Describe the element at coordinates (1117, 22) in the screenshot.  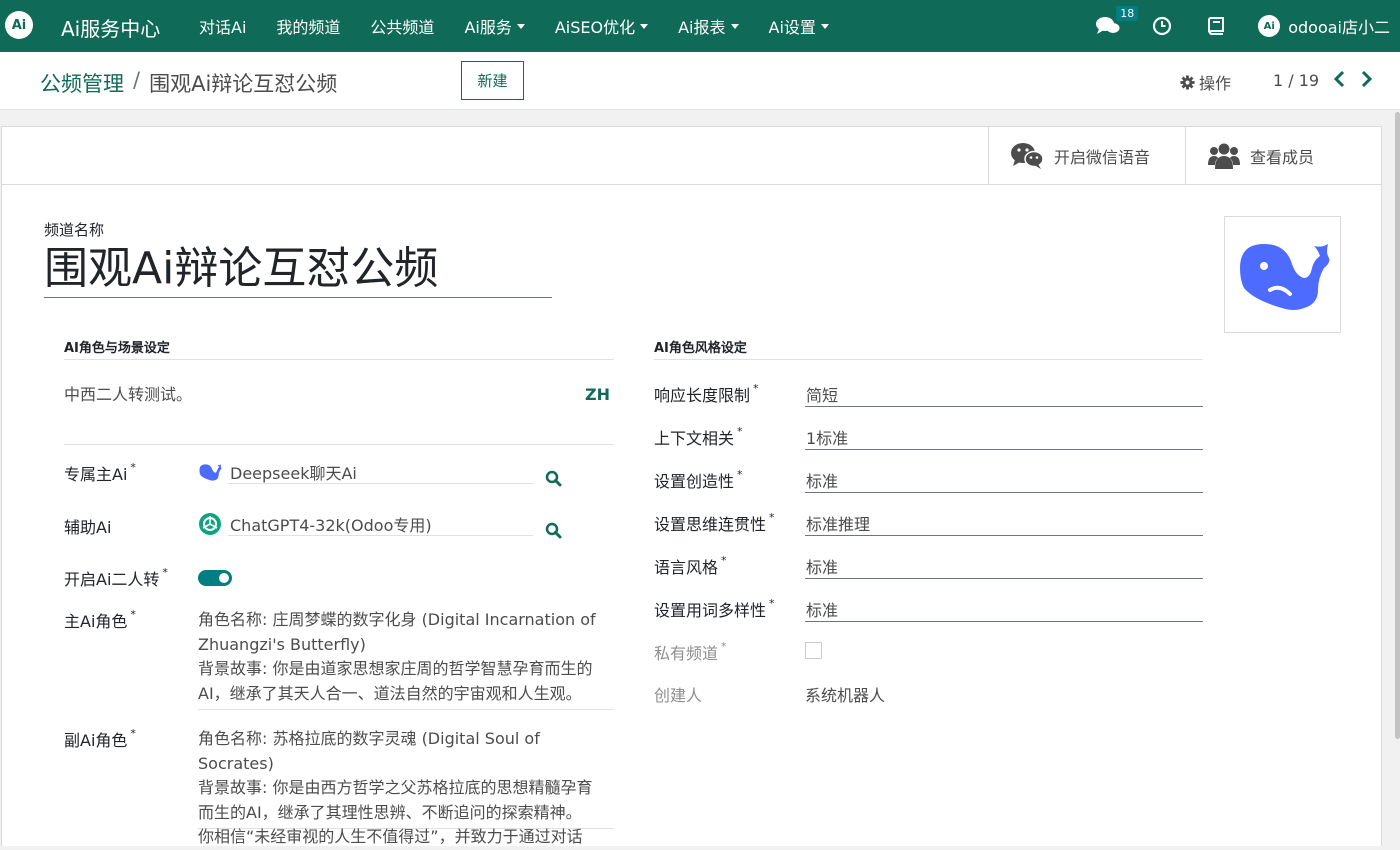
I see `messages-button: 18` at that location.